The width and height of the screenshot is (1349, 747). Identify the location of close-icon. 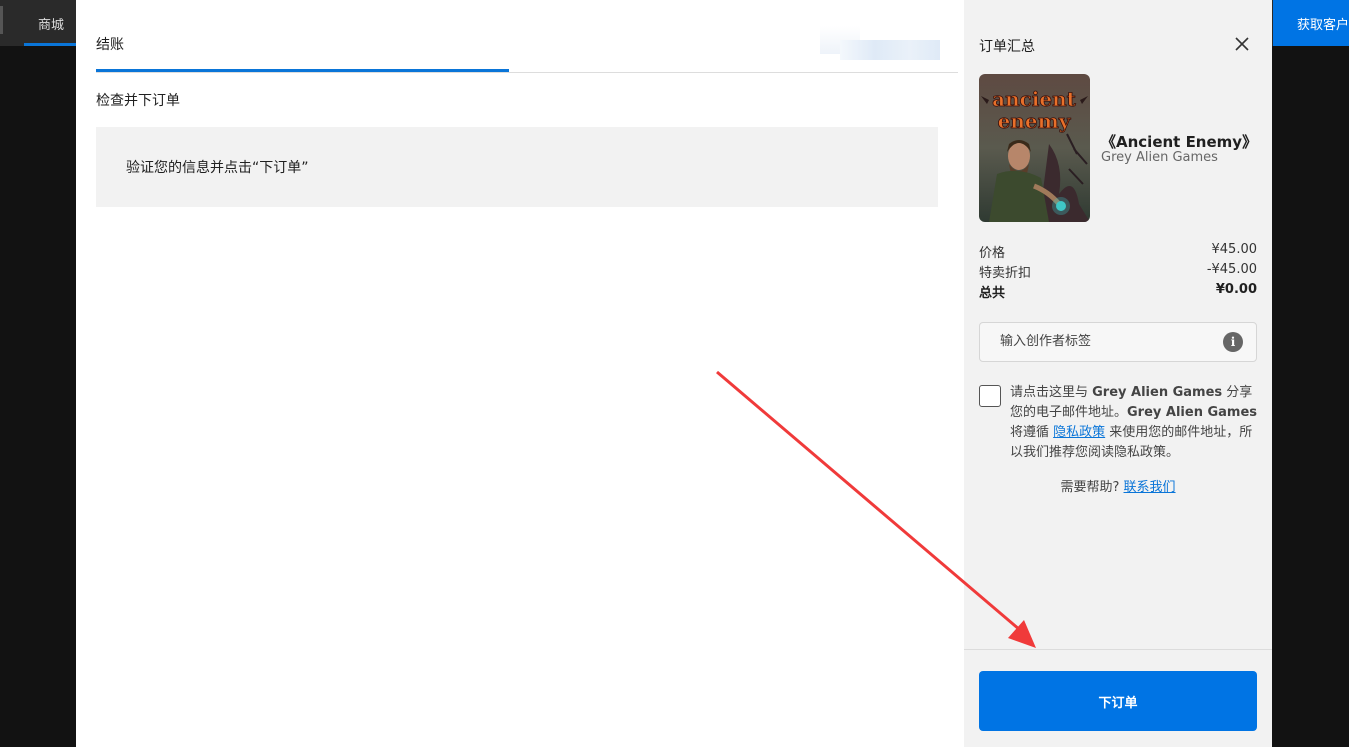
(1242, 44).